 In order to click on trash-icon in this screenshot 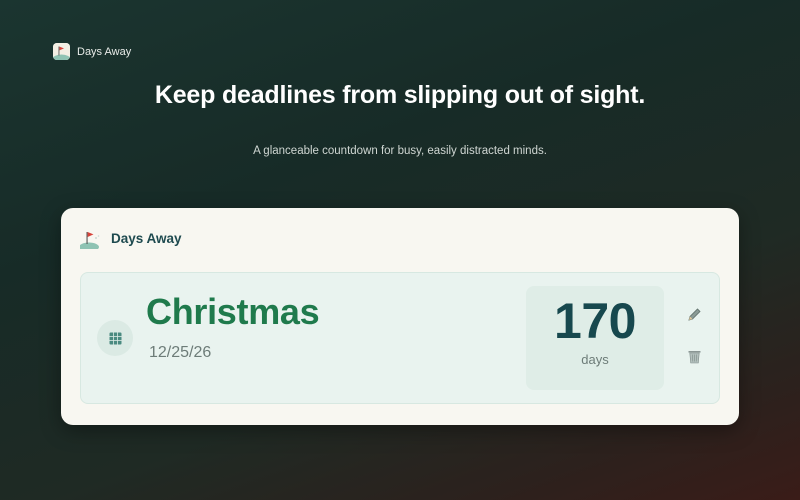, I will do `click(694, 356)`.